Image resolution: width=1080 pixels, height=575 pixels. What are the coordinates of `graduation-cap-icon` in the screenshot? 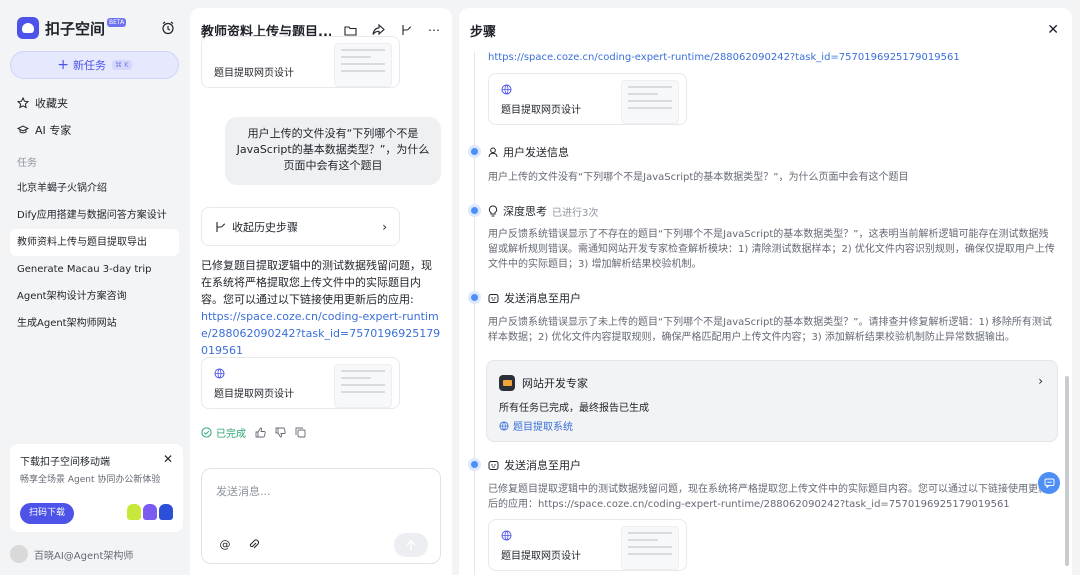 It's located at (23, 128).